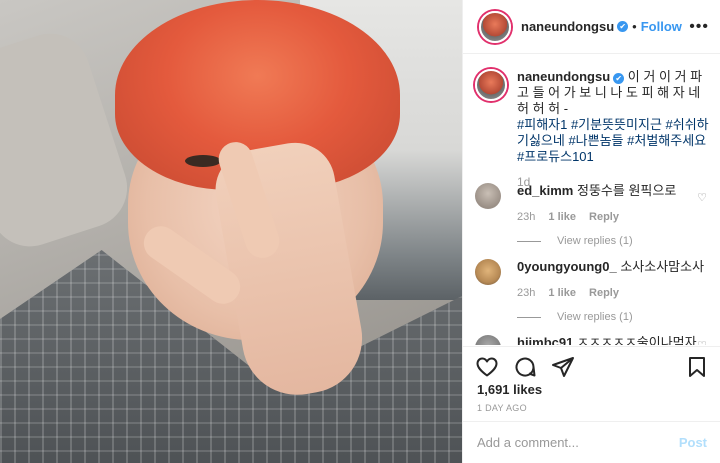  Describe the element at coordinates (563, 76) in the screenshot. I see `caption-username: naneundongsu` at that location.